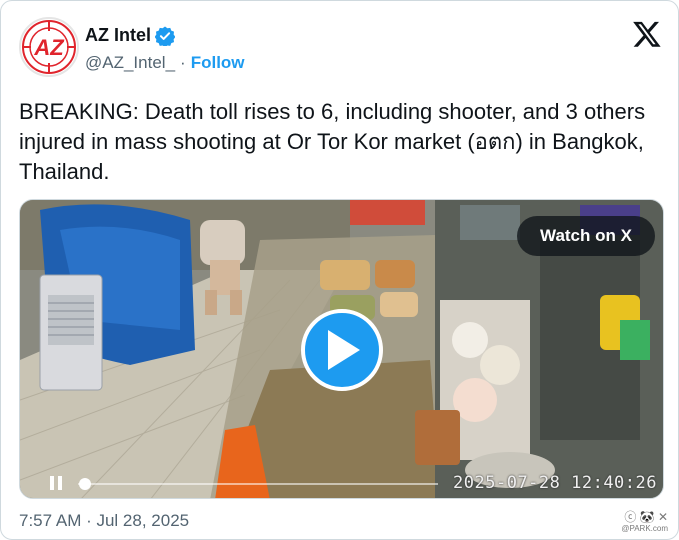 The height and width of the screenshot is (540, 679). I want to click on follow-button: Follow, so click(218, 63).